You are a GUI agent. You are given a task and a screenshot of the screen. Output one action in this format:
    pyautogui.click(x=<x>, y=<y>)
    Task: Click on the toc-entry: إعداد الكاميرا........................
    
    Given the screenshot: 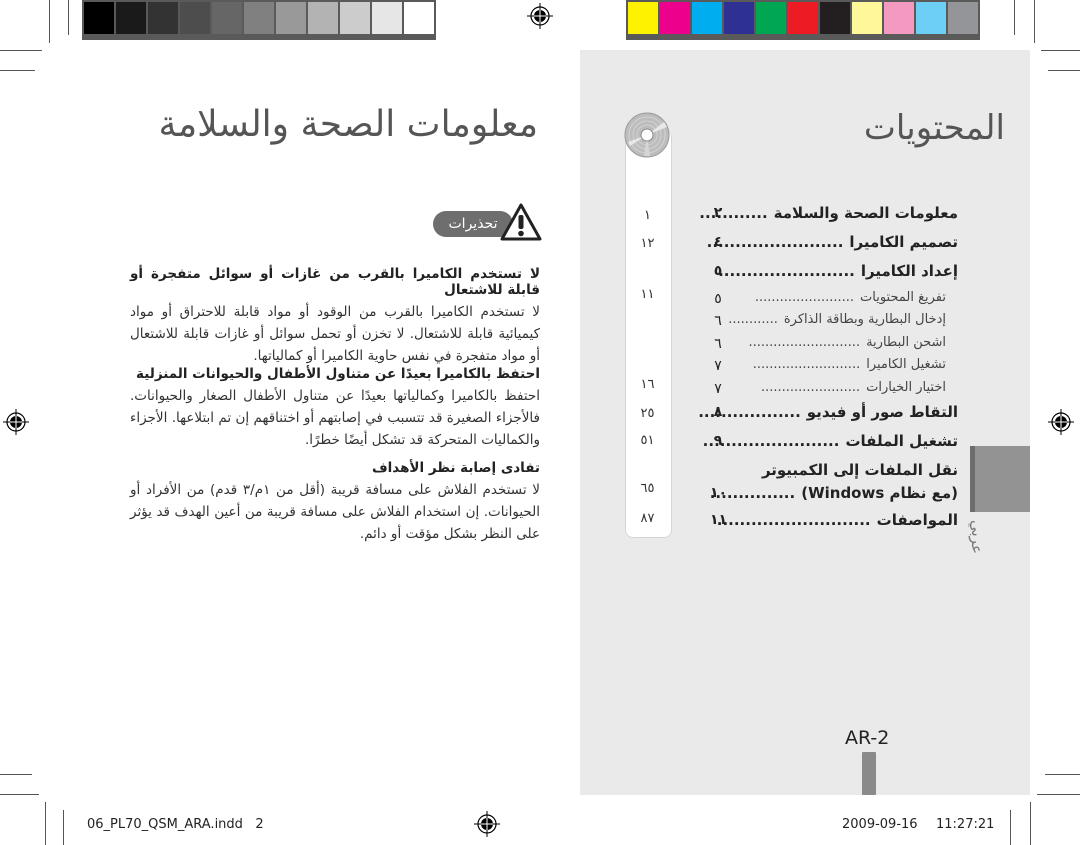 What is the action you would take?
    pyautogui.click(x=838, y=271)
    